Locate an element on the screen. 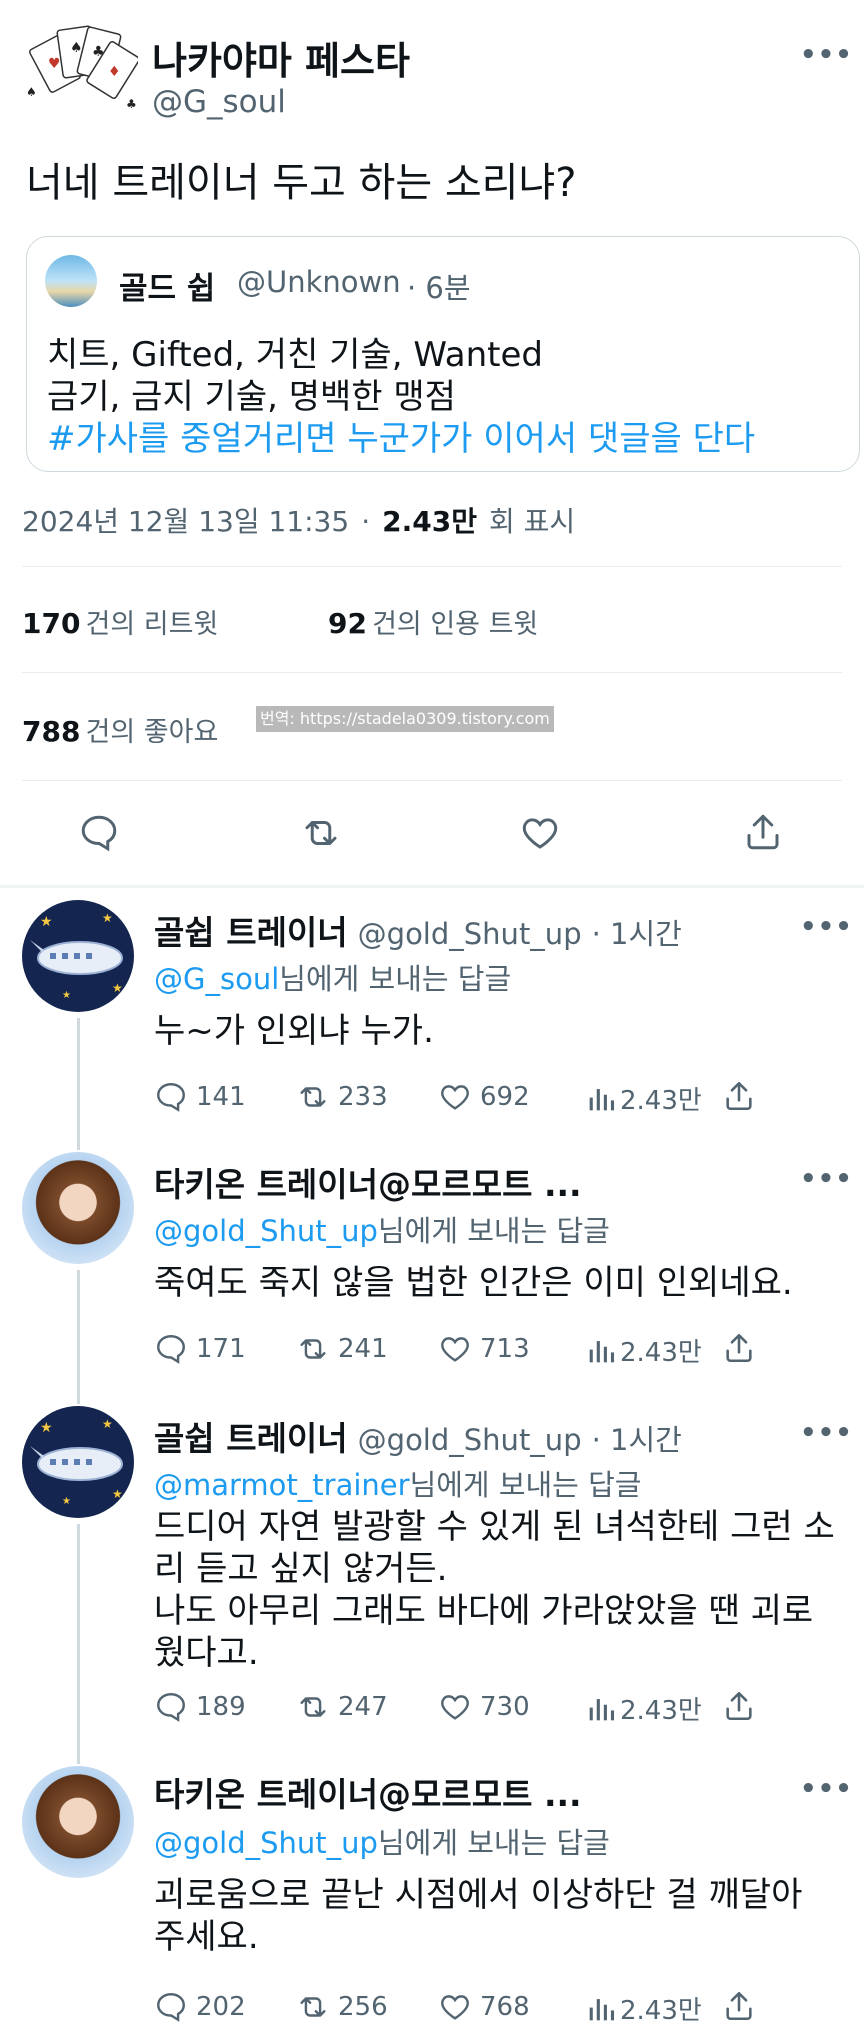 The width and height of the screenshot is (864, 2041). comment-count: 189 is located at coordinates (221, 1707).